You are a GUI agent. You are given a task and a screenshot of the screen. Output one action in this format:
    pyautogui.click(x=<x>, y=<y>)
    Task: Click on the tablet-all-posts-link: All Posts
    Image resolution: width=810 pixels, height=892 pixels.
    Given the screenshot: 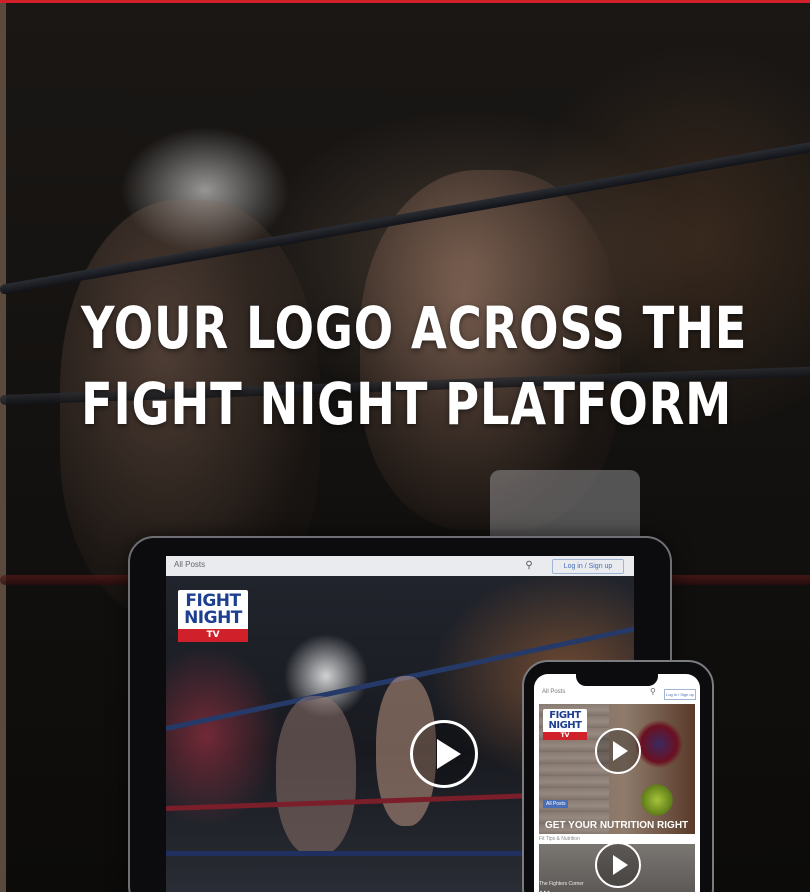 What is the action you would take?
    pyautogui.click(x=189, y=564)
    